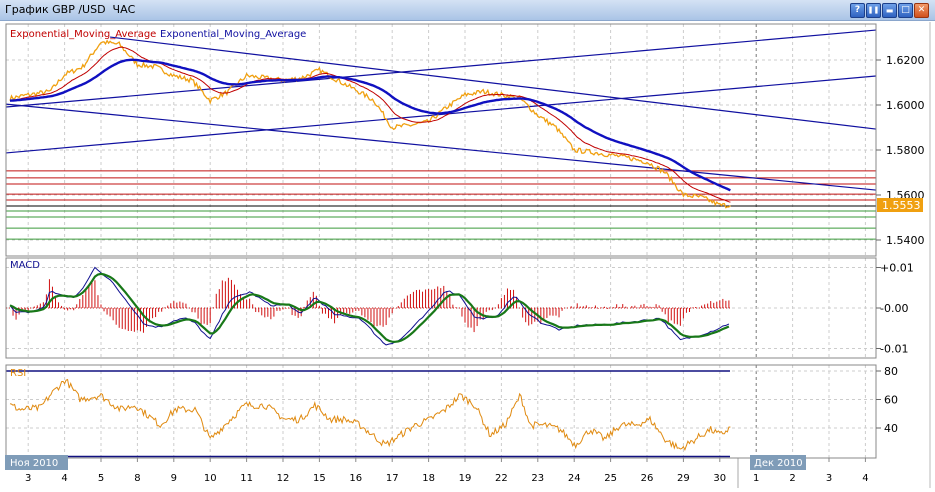 The height and width of the screenshot is (492, 935). What do you see at coordinates (428, 478) in the screenshot?
I see `x-tick-label: 18` at bounding box center [428, 478].